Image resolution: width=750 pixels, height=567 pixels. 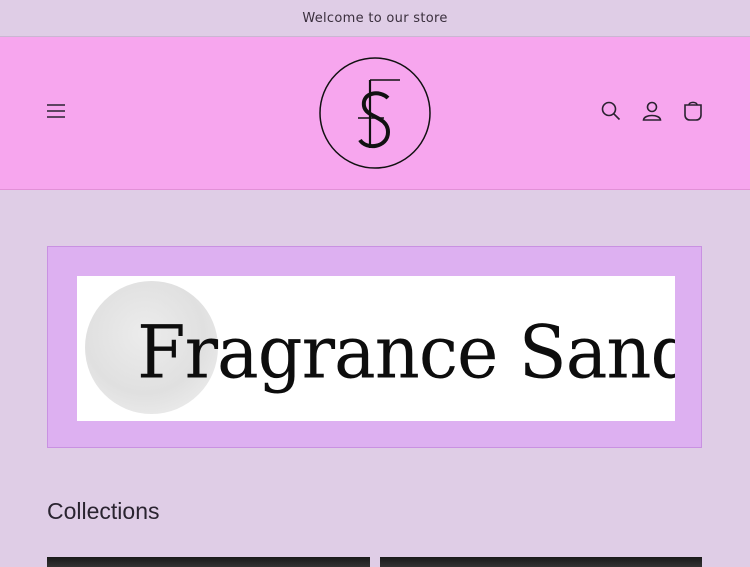 What do you see at coordinates (693, 111) in the screenshot?
I see `cart-icon` at bounding box center [693, 111].